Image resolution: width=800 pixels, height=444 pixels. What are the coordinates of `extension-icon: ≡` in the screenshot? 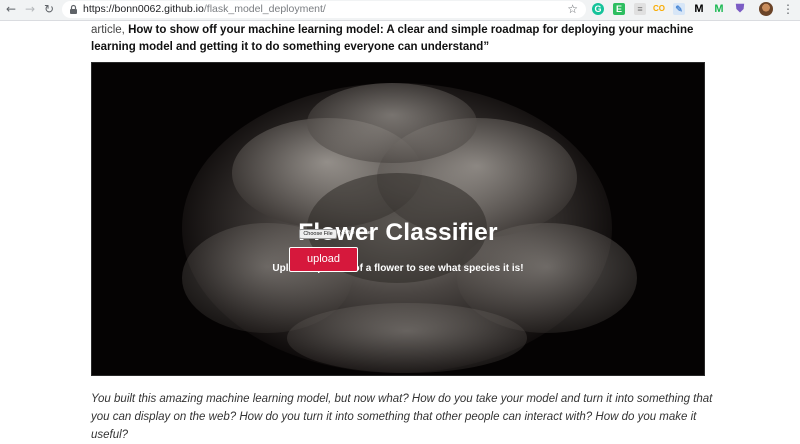 It's located at (640, 9).